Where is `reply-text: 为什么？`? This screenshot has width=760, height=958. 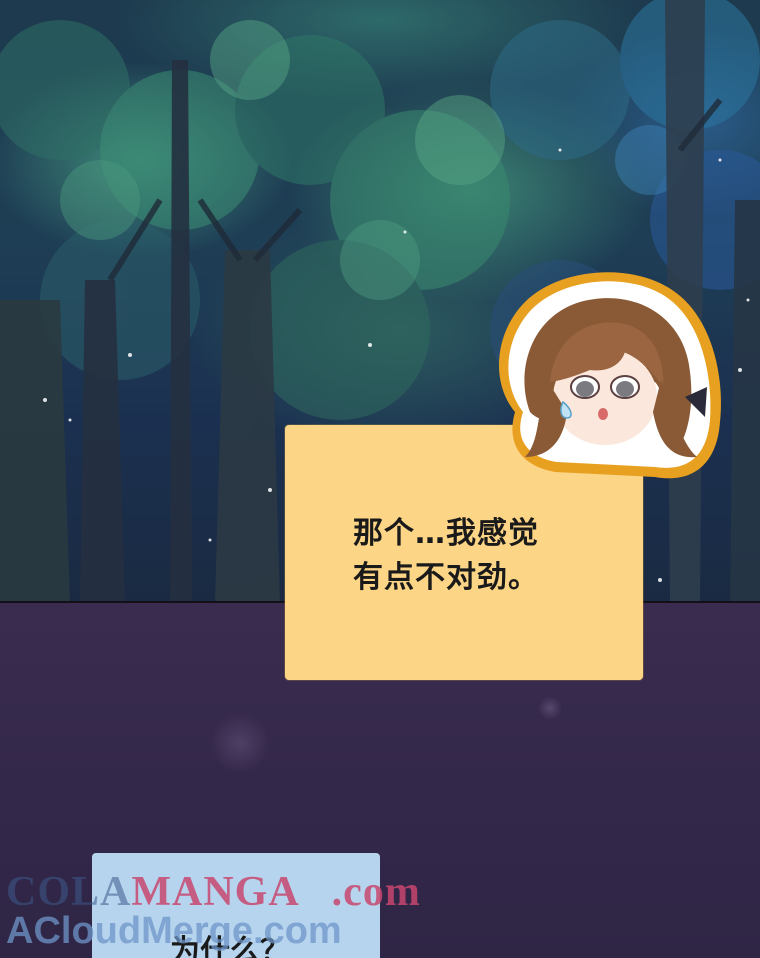
reply-text: 为什么？ is located at coordinates (230, 946).